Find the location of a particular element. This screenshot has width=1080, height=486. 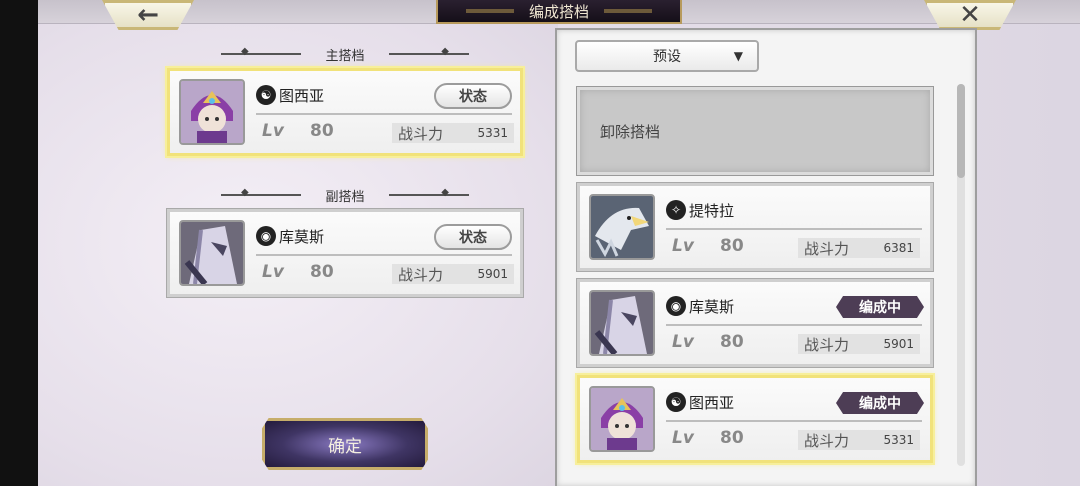

back-arrow-icon: ← is located at coordinates (148, 15).